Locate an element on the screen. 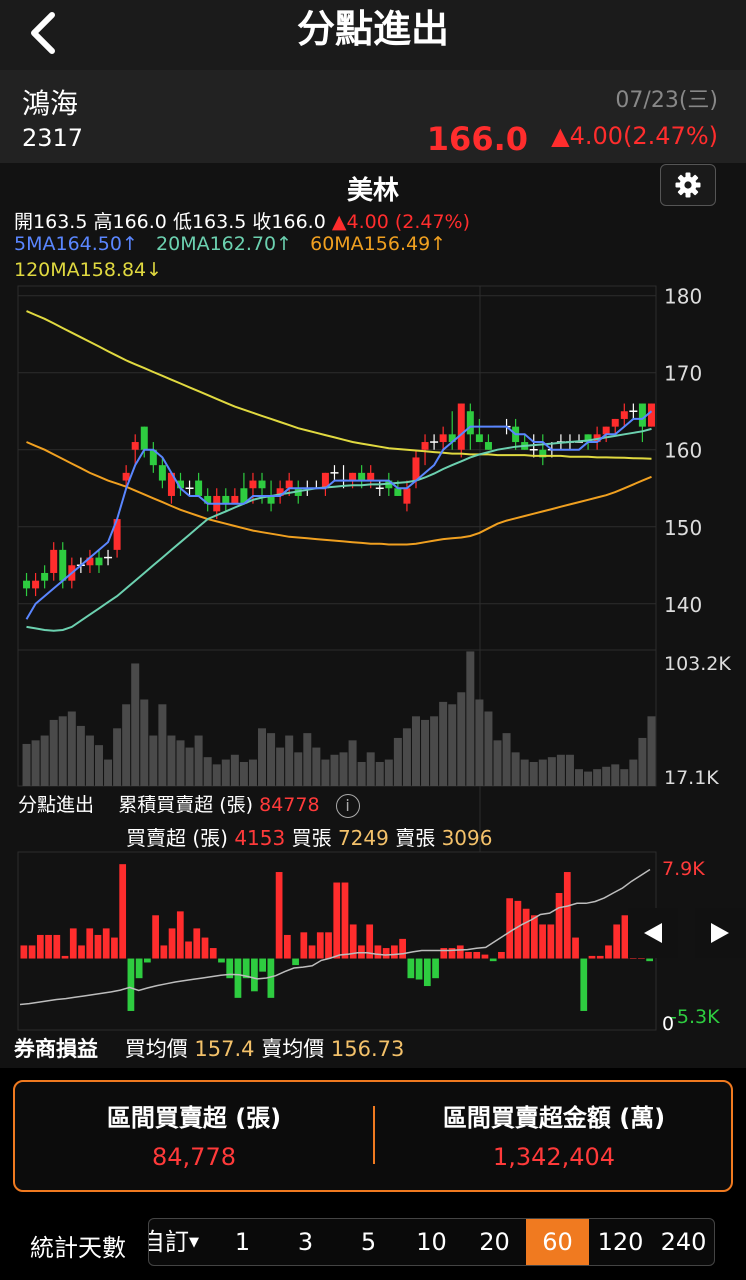 The height and width of the screenshot is (1280, 746). cum-label: 累積買賣超 (張) is located at coordinates (186, 805).